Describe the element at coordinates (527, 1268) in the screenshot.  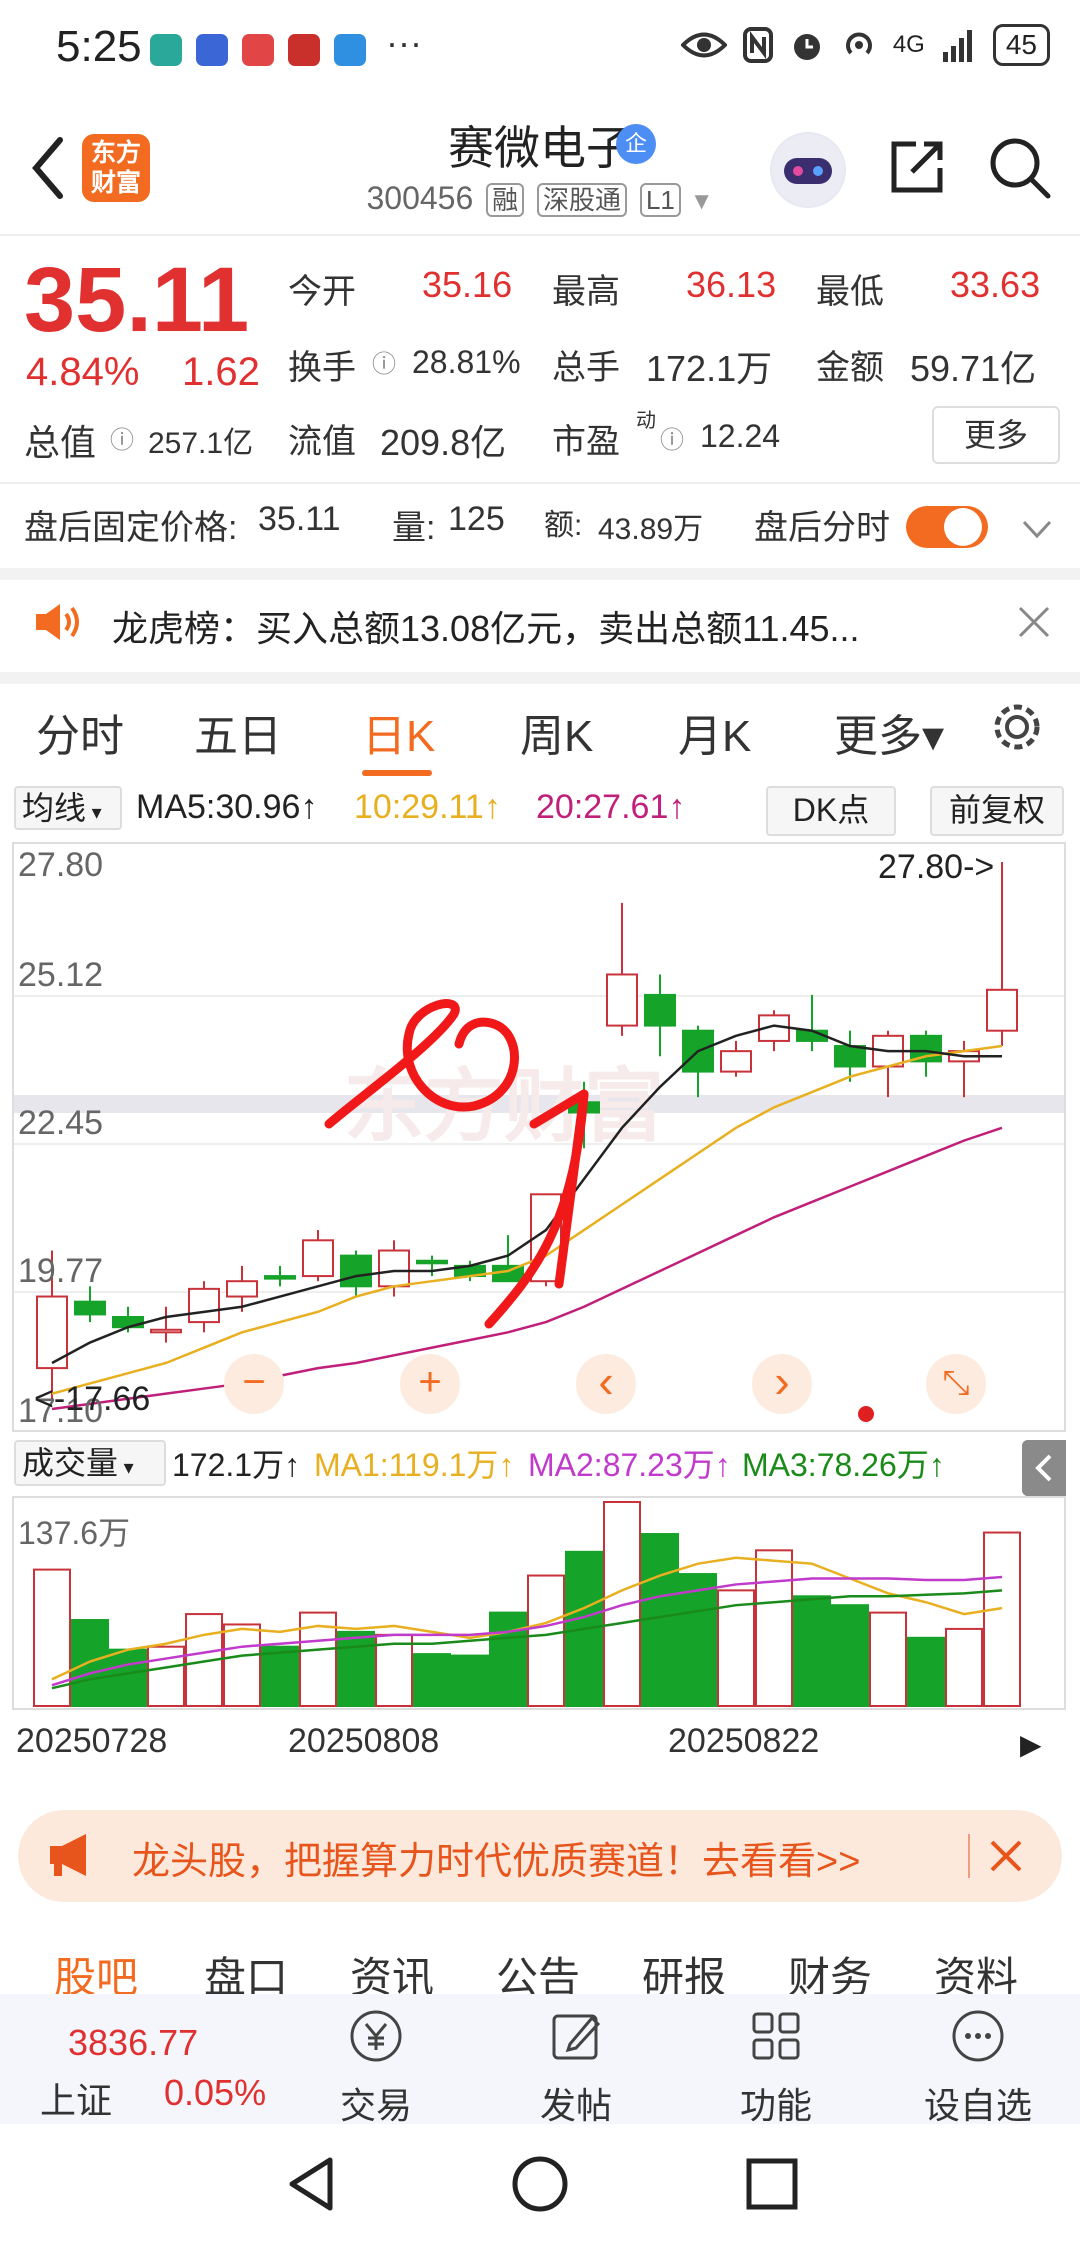
I see `ma20-line` at that location.